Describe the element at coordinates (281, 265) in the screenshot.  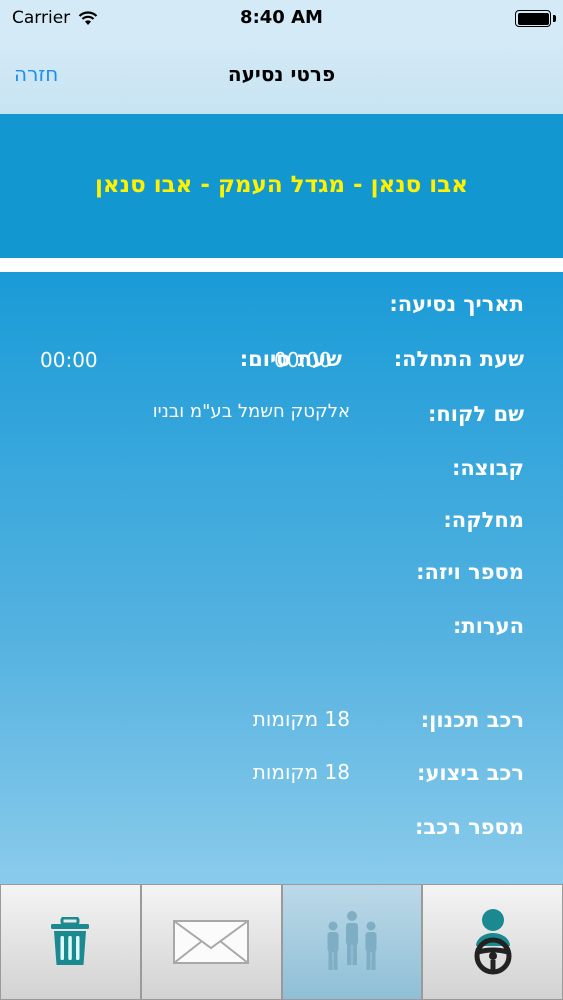
I see `divider` at that location.